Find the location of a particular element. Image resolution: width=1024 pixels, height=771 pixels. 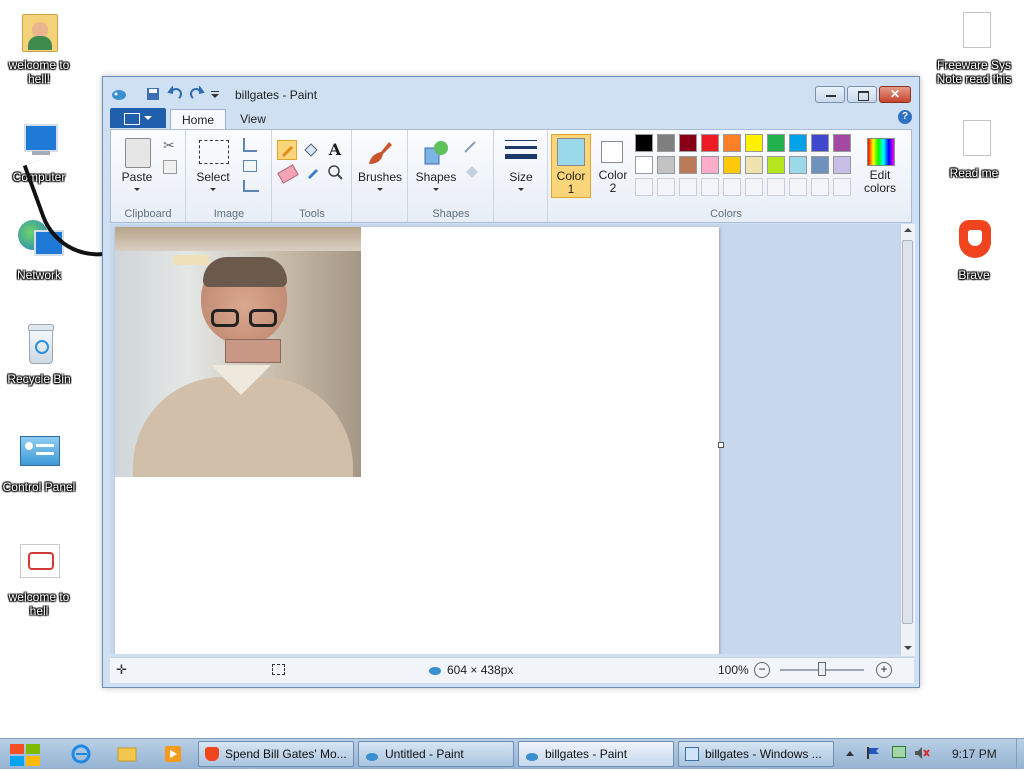

crop-icon is located at coordinates (250, 145).